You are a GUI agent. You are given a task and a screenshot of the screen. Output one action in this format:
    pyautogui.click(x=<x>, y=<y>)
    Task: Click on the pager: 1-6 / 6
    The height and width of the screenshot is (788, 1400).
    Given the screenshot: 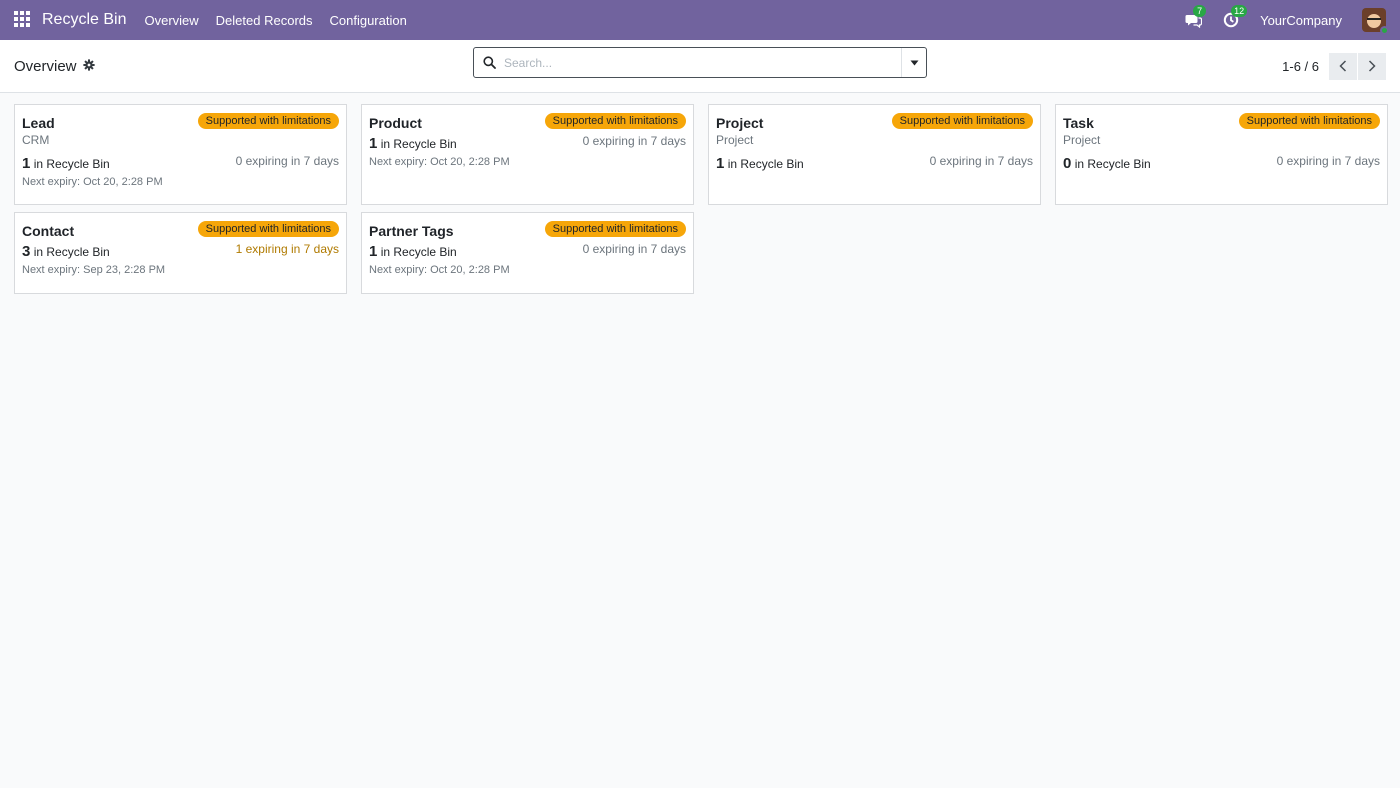 What is the action you would take?
    pyautogui.click(x=1334, y=66)
    